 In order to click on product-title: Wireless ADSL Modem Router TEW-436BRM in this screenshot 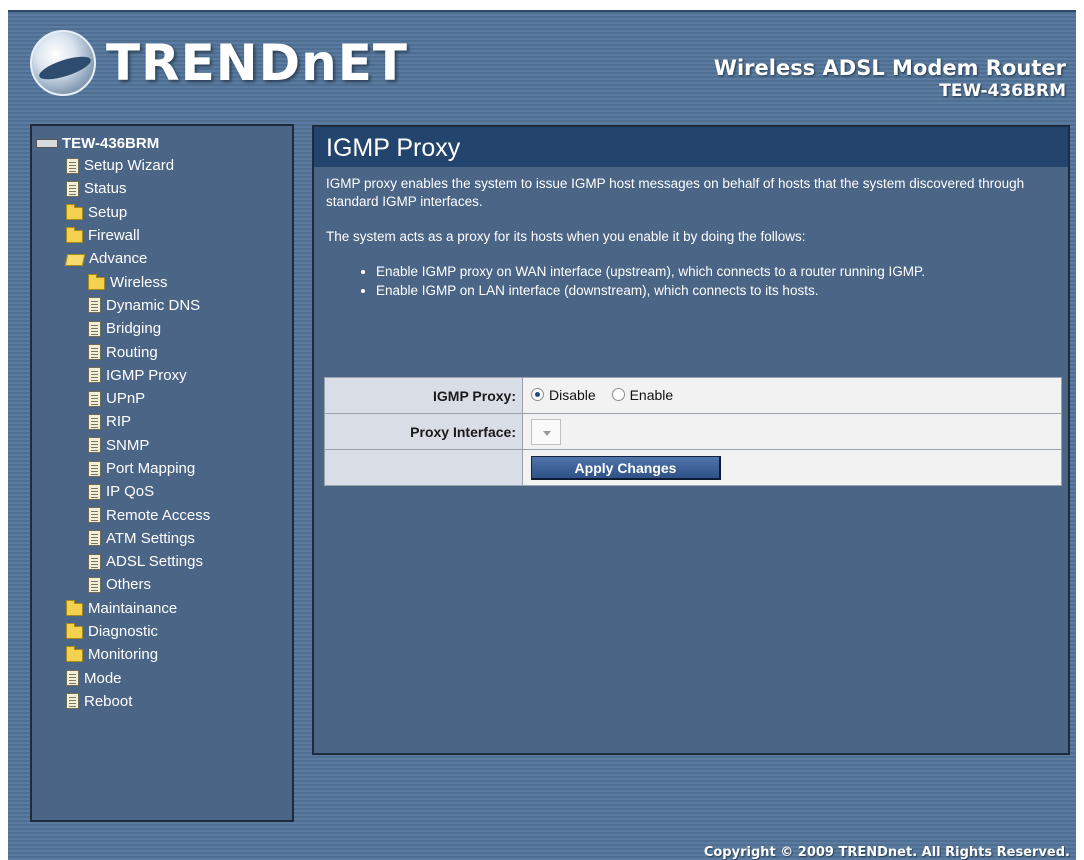, I will do `click(890, 78)`.